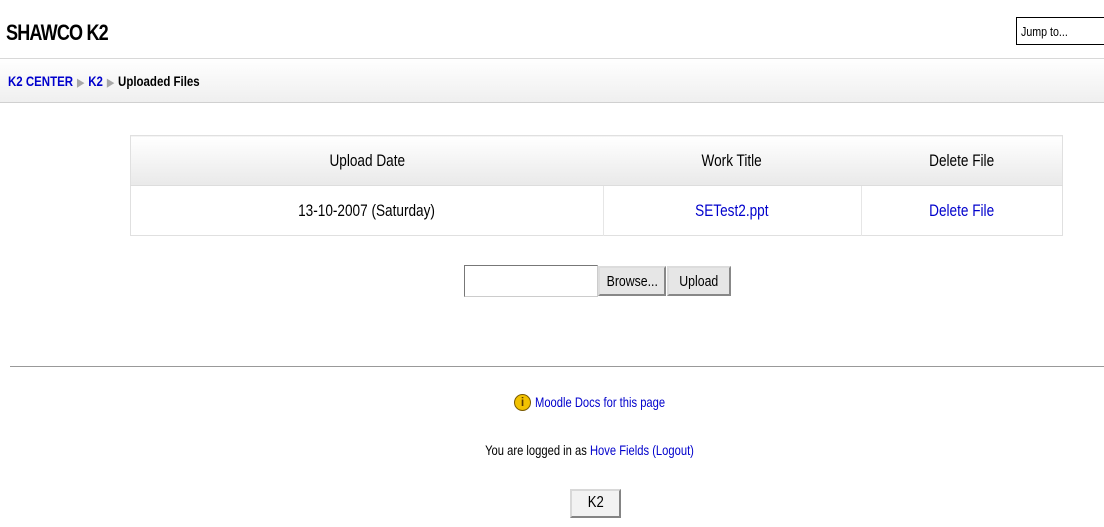  What do you see at coordinates (595, 503) in the screenshot?
I see `home-k2-button: K2` at bounding box center [595, 503].